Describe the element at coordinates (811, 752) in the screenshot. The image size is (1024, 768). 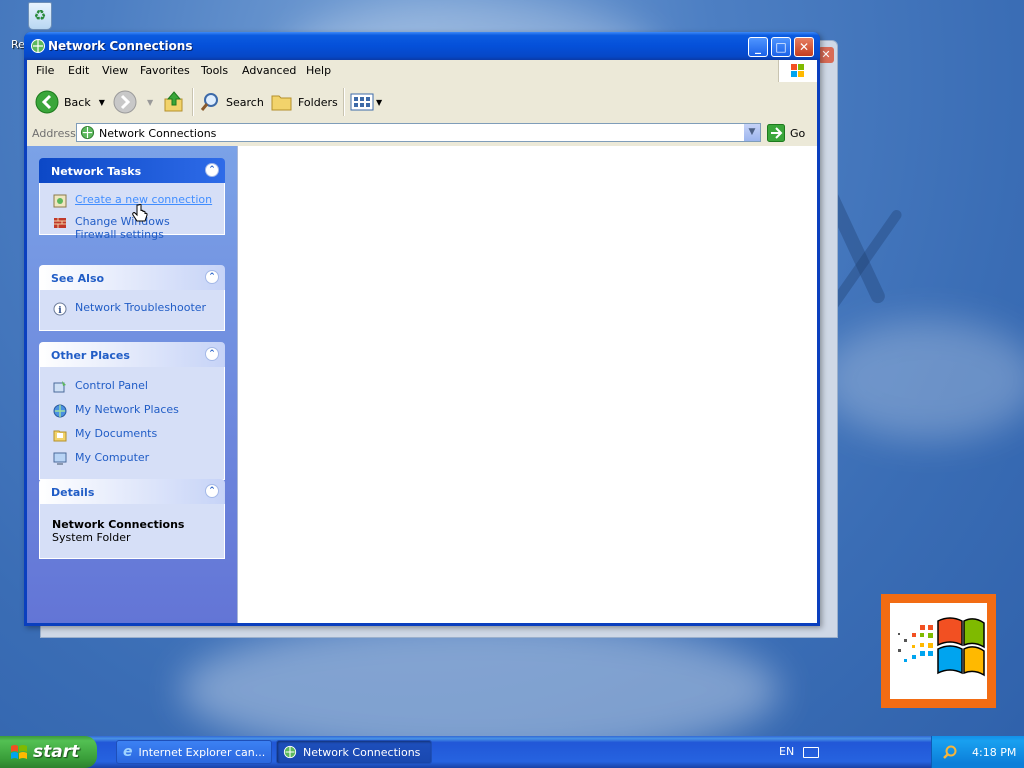
I see `keyboard-icon` at that location.